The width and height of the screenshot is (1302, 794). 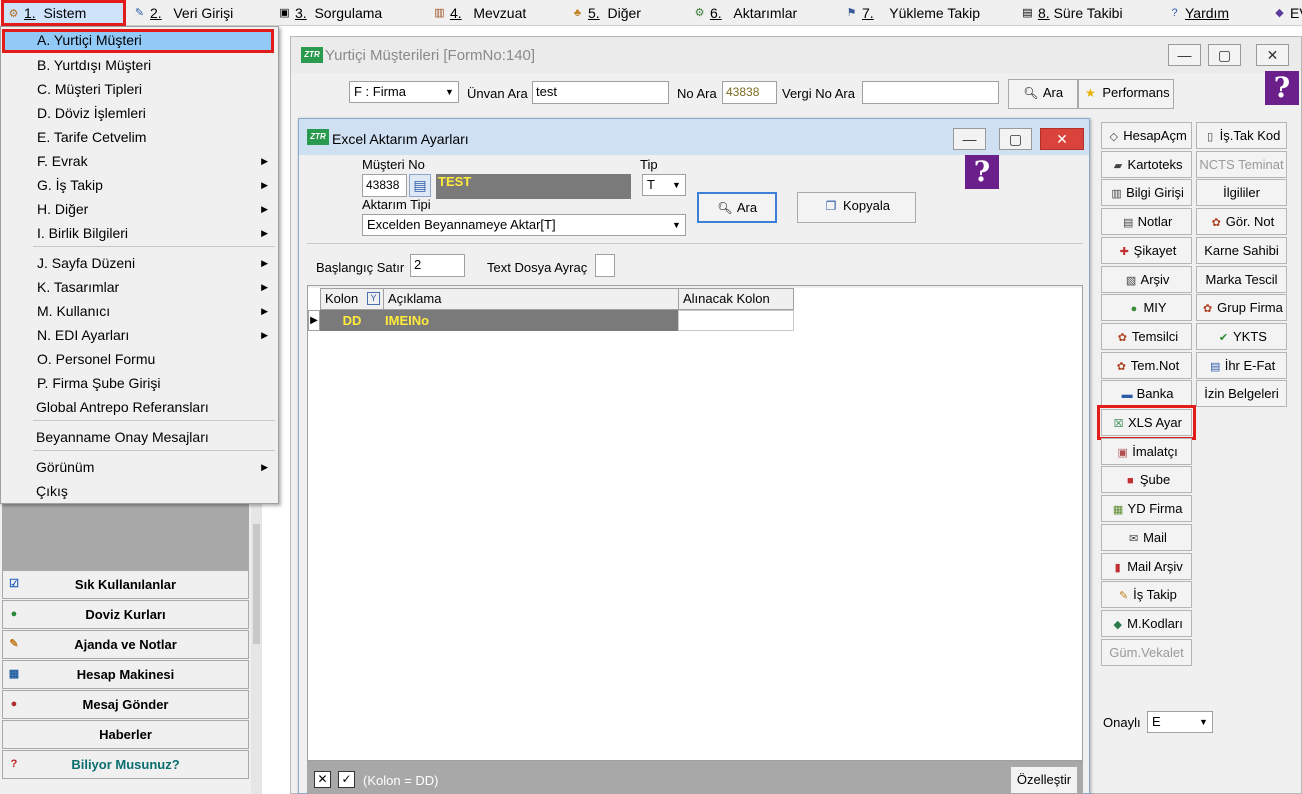 What do you see at coordinates (404, 92) in the screenshot?
I see `type-combo: F : Firma ▼` at bounding box center [404, 92].